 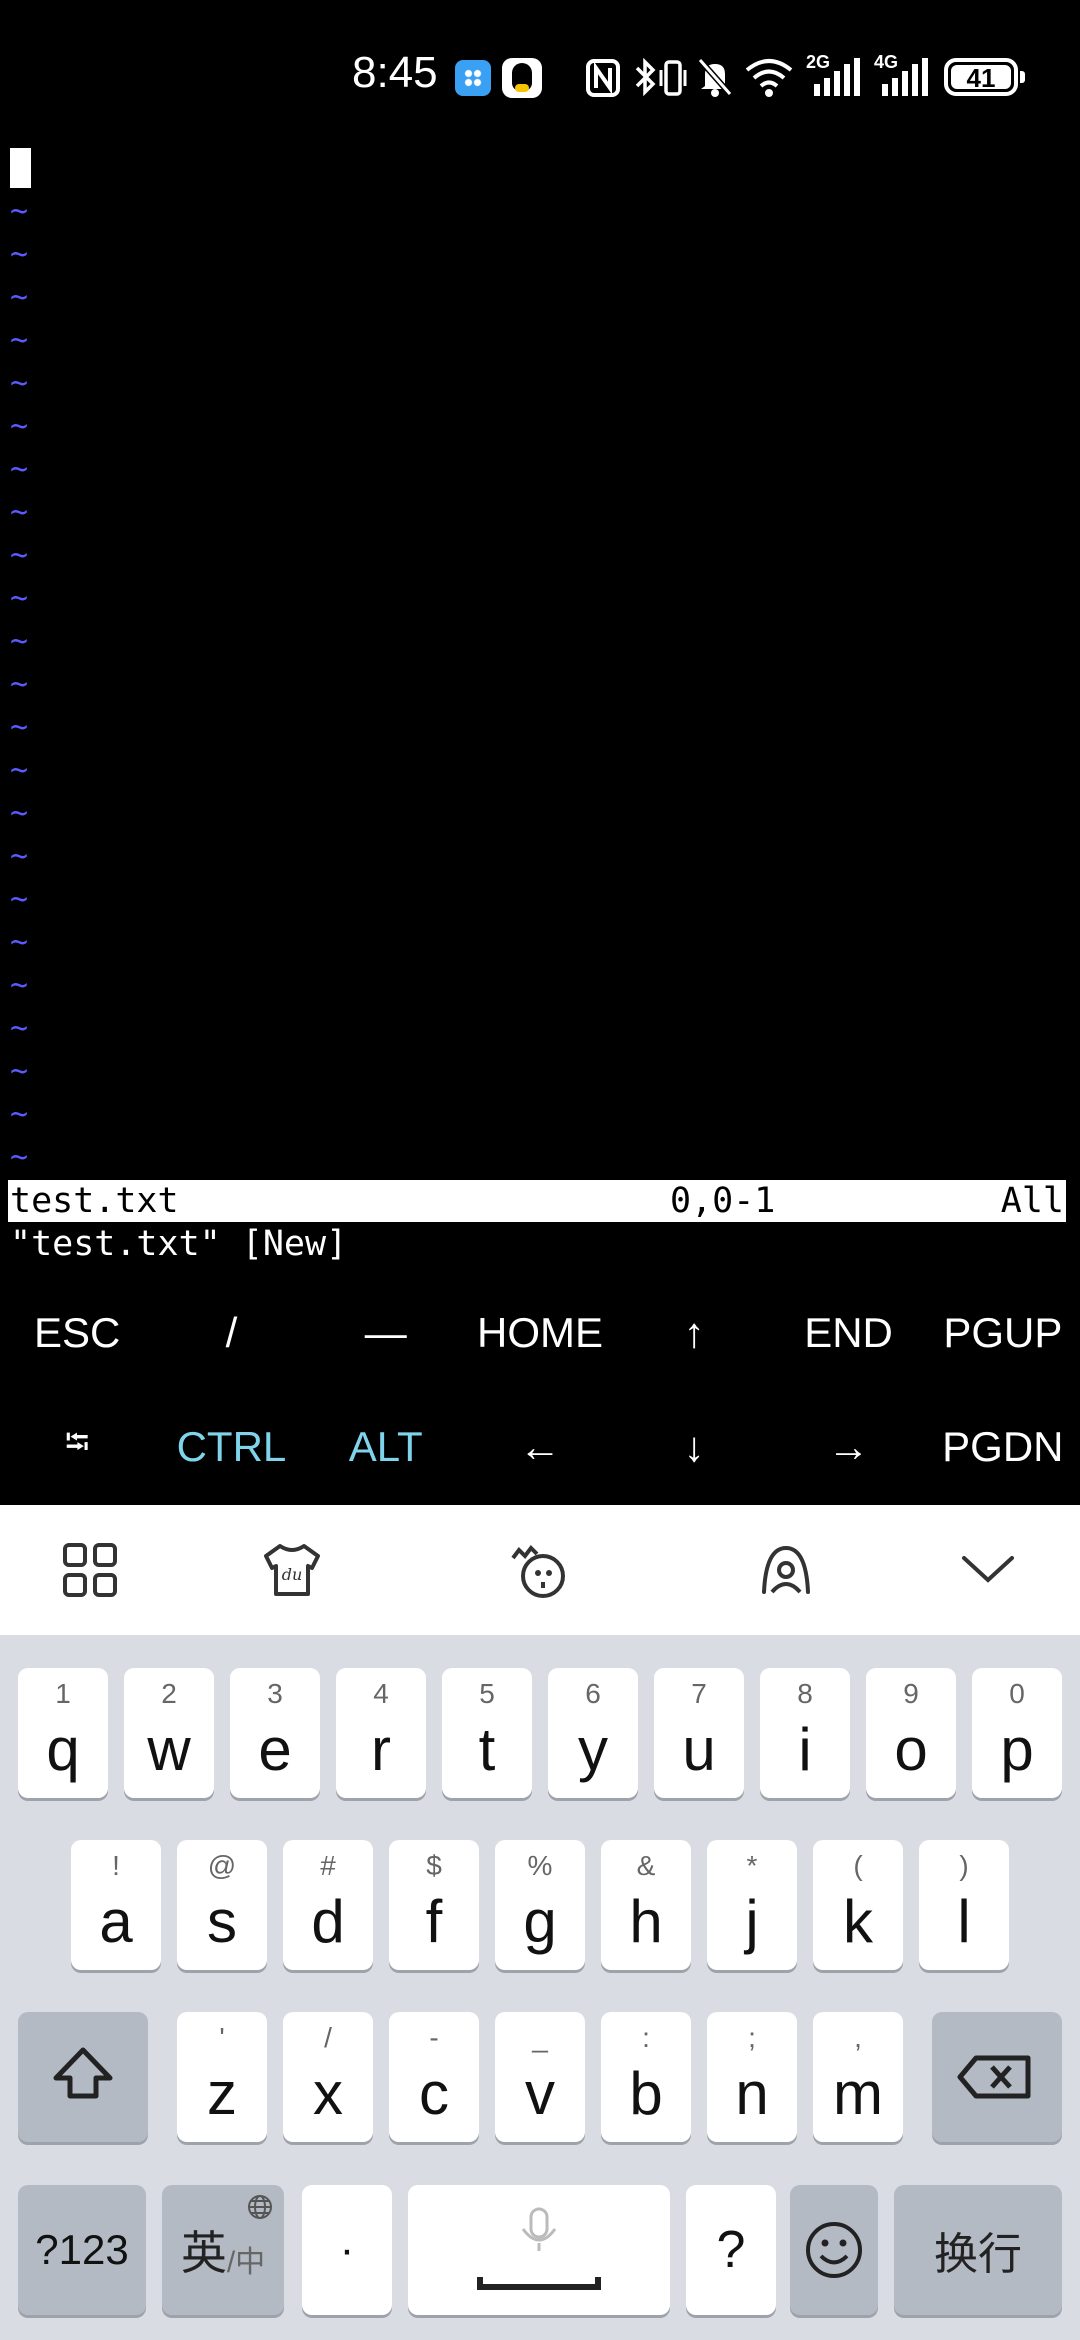 I want to click on key-i: 8i, so click(x=805, y=1733).